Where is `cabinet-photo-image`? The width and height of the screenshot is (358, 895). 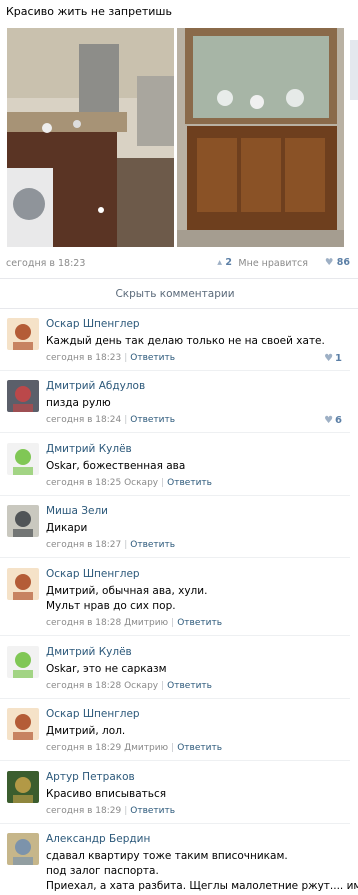 cabinet-photo-image is located at coordinates (260, 137).